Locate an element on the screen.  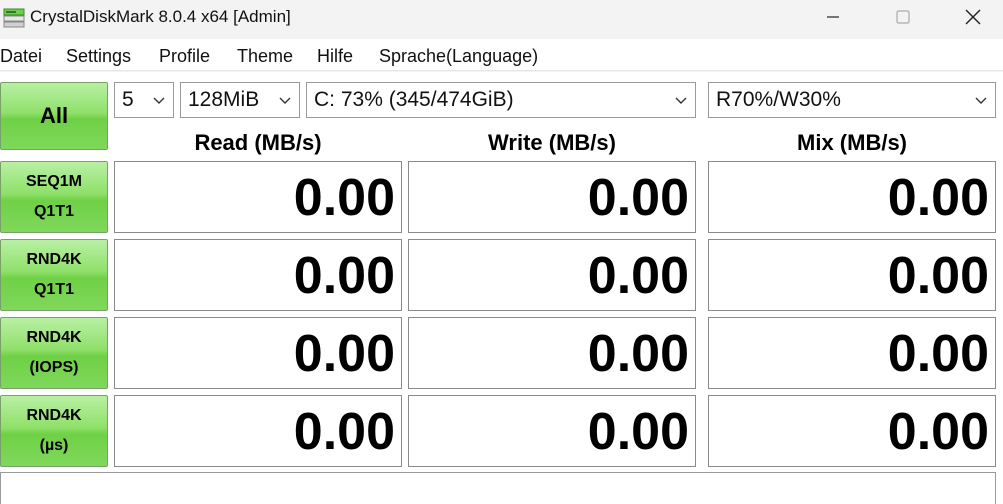
read-header: Read (MB/s) is located at coordinates (258, 142).